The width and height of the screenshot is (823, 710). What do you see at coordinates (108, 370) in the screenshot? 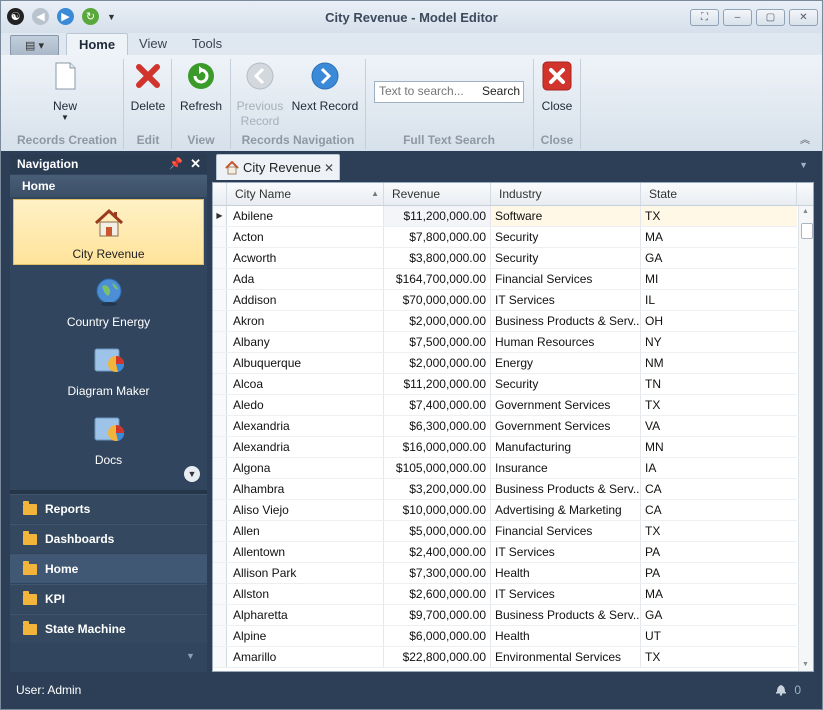
I see `nav-item-diagram-maker: Diagram Maker` at bounding box center [108, 370].